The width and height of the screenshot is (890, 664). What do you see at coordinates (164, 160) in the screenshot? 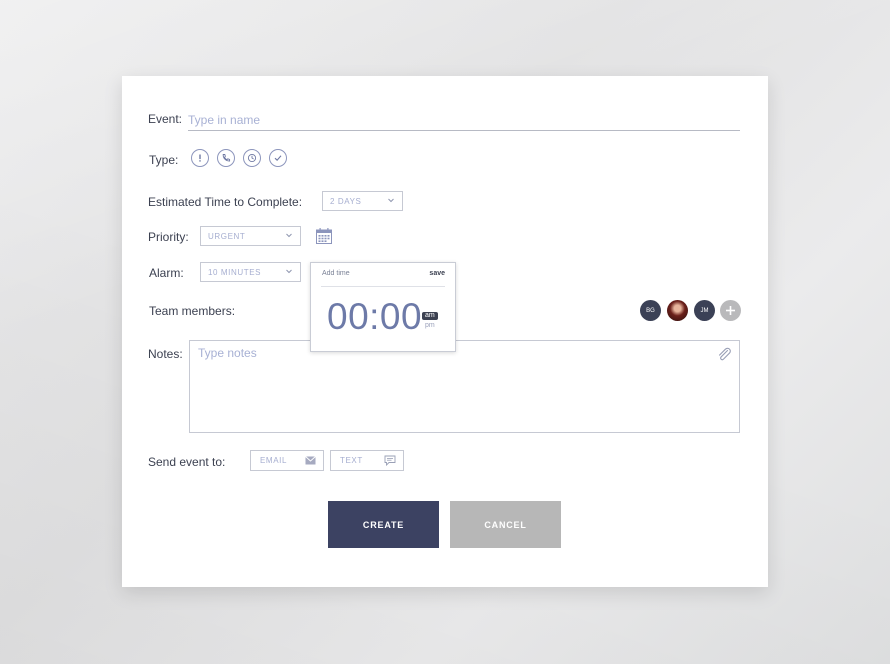
I see `type-label: Type:` at bounding box center [164, 160].